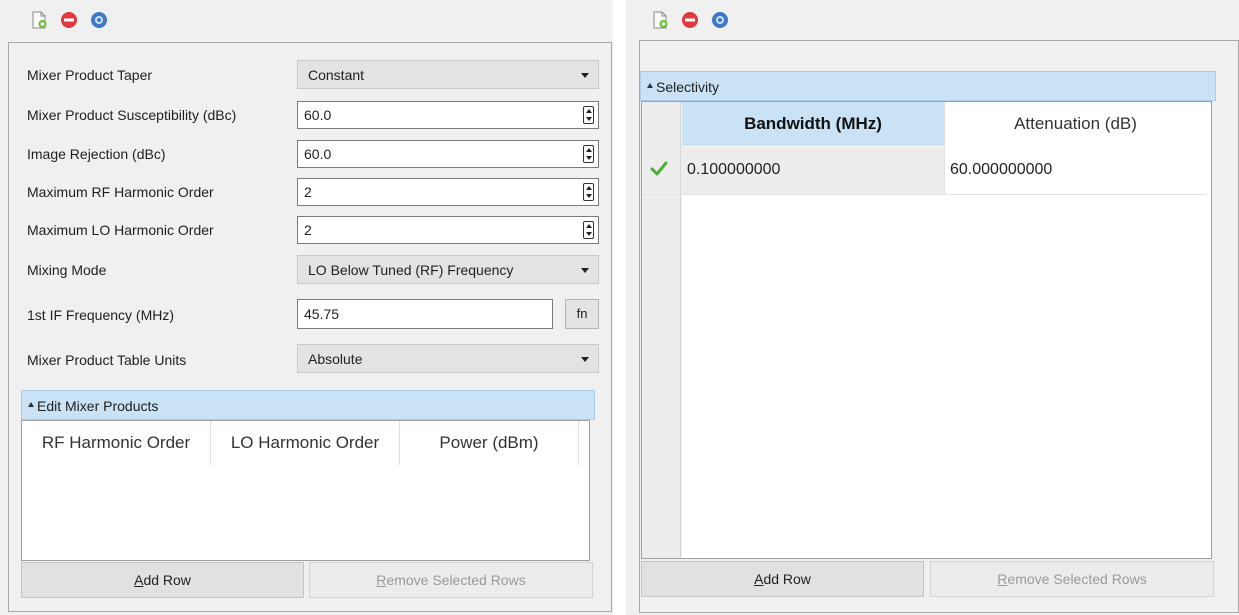  Describe the element at coordinates (659, 170) in the screenshot. I see `checkmark-icon` at that location.